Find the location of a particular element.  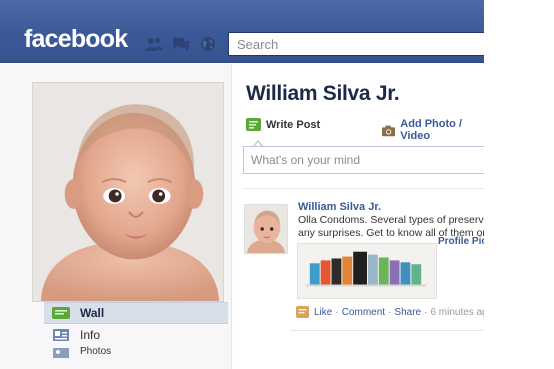

tab-add-photo-video: Add Photo / Video is located at coordinates (433, 130).